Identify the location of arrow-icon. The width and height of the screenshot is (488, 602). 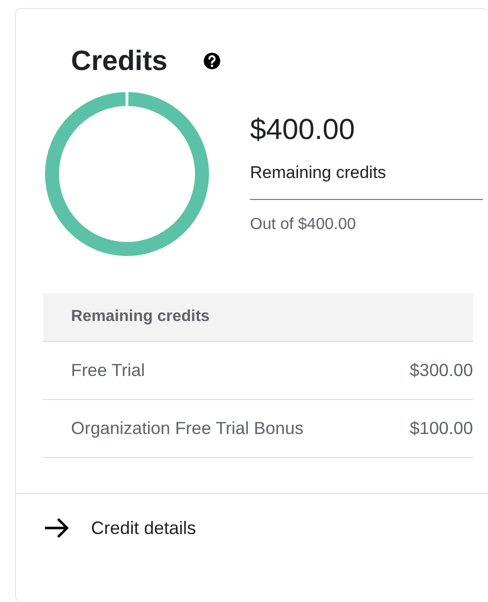
(57, 528).